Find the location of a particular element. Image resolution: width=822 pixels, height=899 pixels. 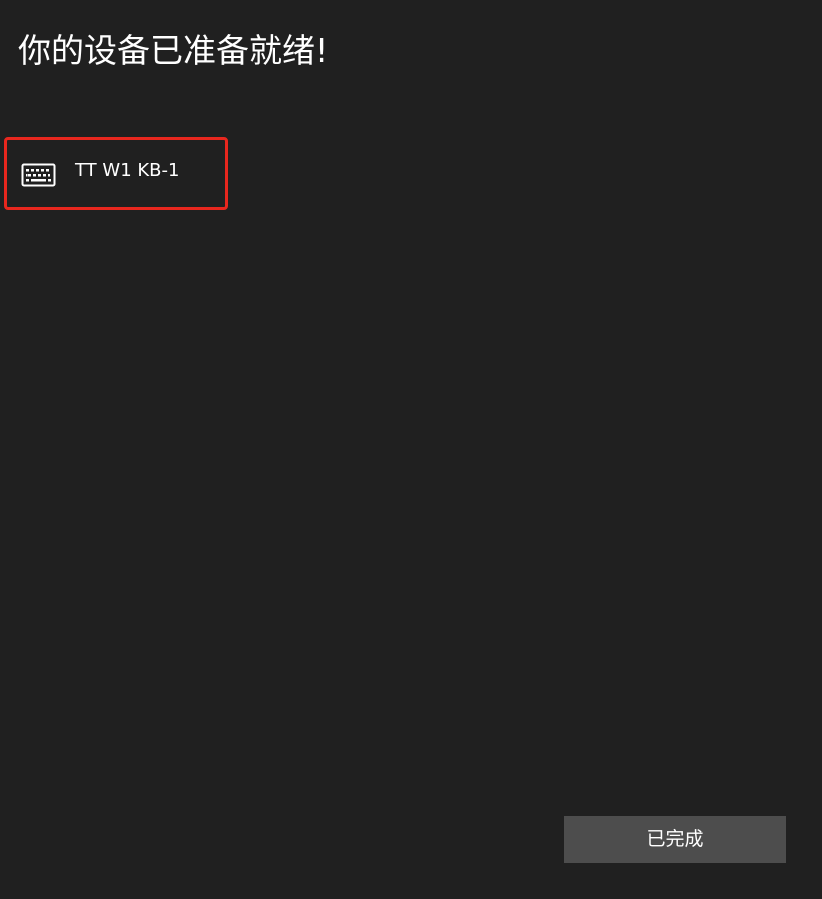

done-button: 已完成 is located at coordinates (675, 839).